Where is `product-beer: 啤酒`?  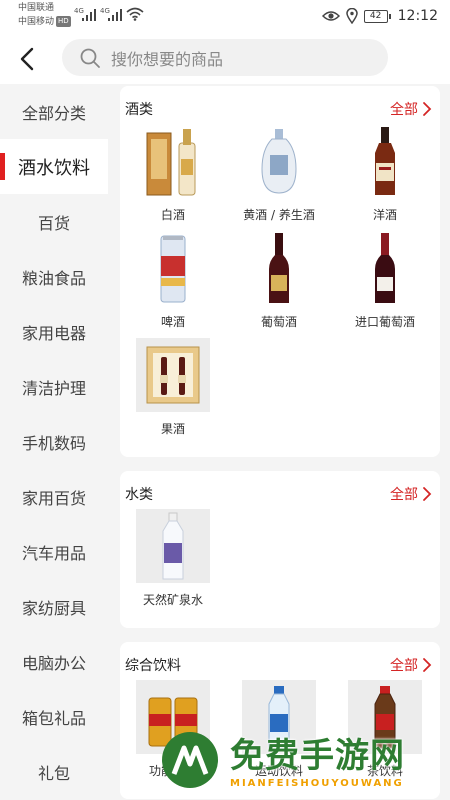 product-beer: 啤酒 is located at coordinates (173, 280).